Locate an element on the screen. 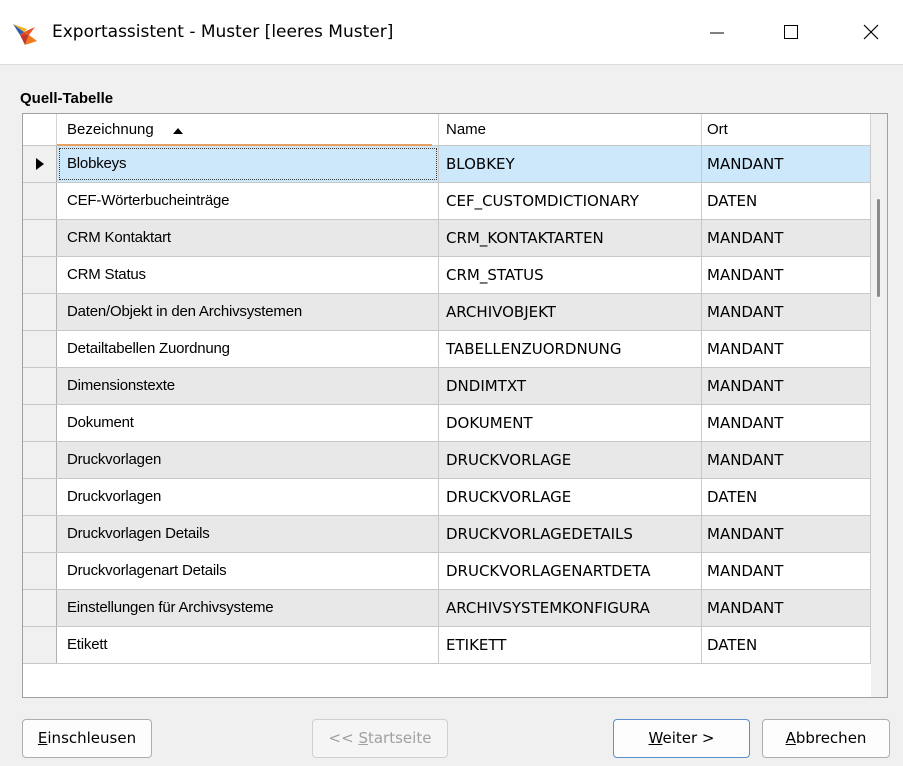  table-row: CRM Kontaktart CRM_KONTAKTARTEN MANDANT is located at coordinates (447, 238).